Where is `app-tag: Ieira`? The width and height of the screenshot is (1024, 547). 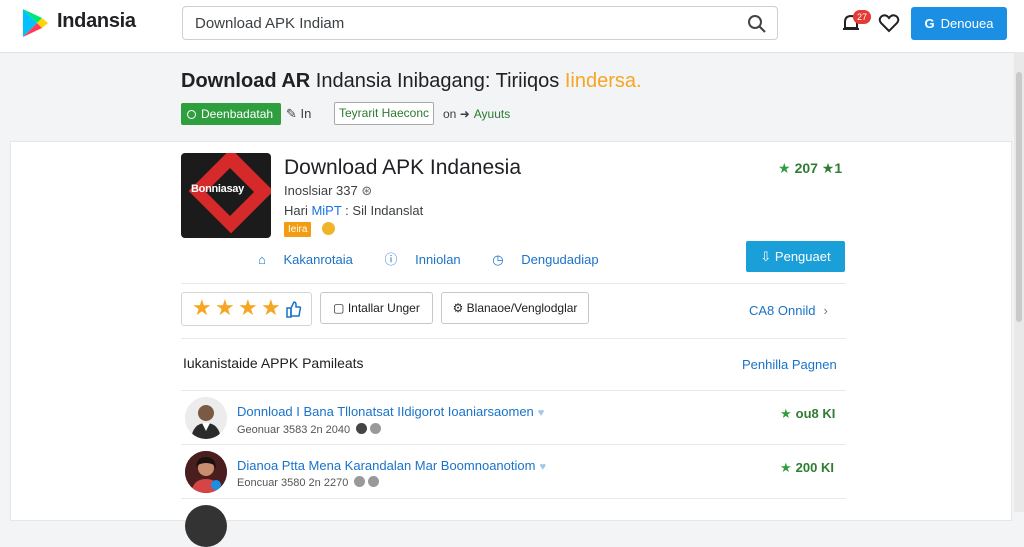 app-tag: Ieira is located at coordinates (298, 229).